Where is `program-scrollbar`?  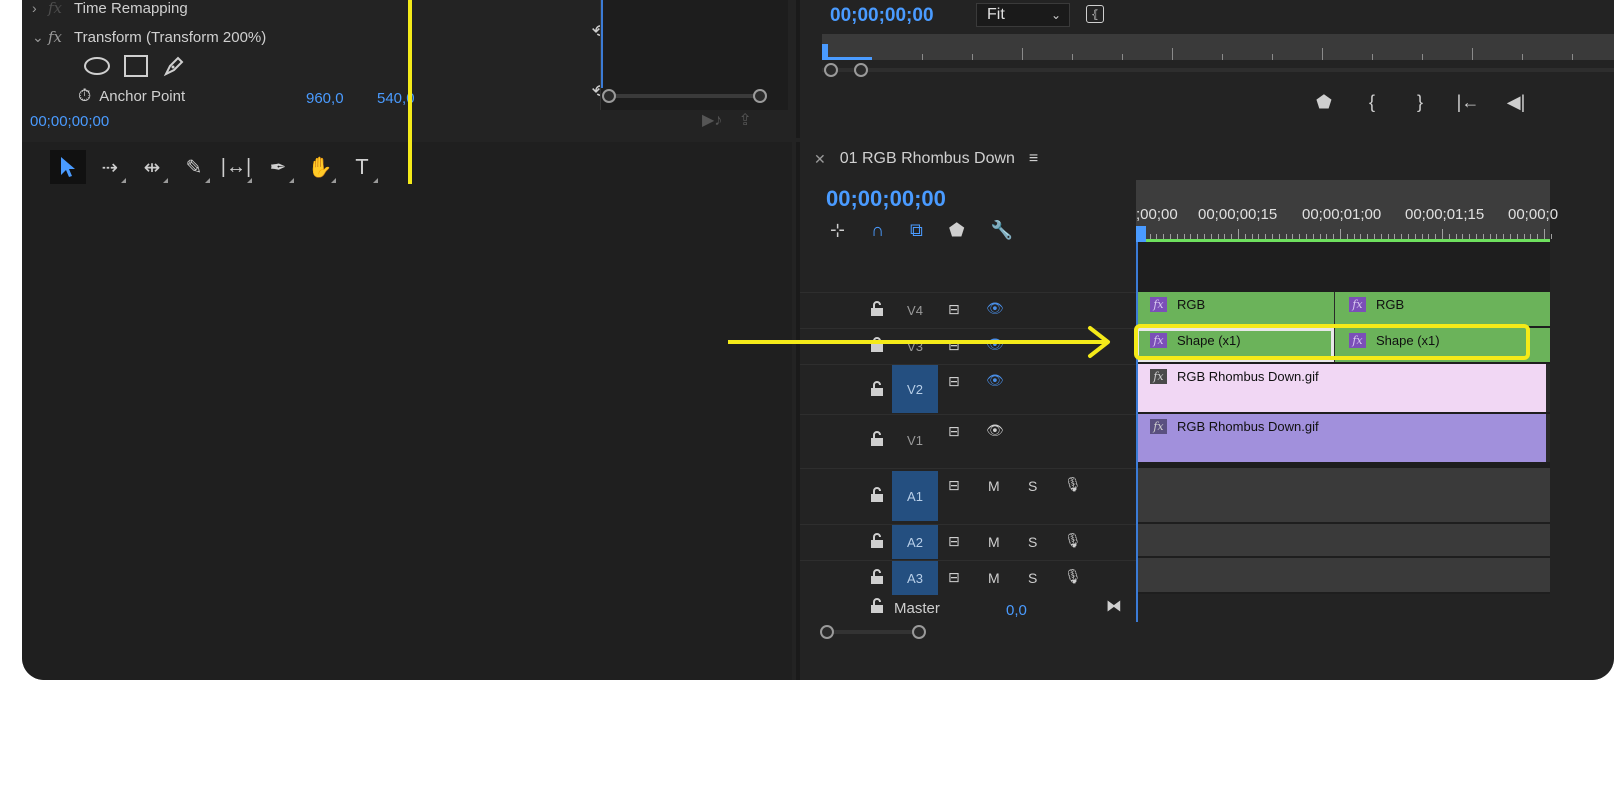 program-scrollbar is located at coordinates (1218, 70).